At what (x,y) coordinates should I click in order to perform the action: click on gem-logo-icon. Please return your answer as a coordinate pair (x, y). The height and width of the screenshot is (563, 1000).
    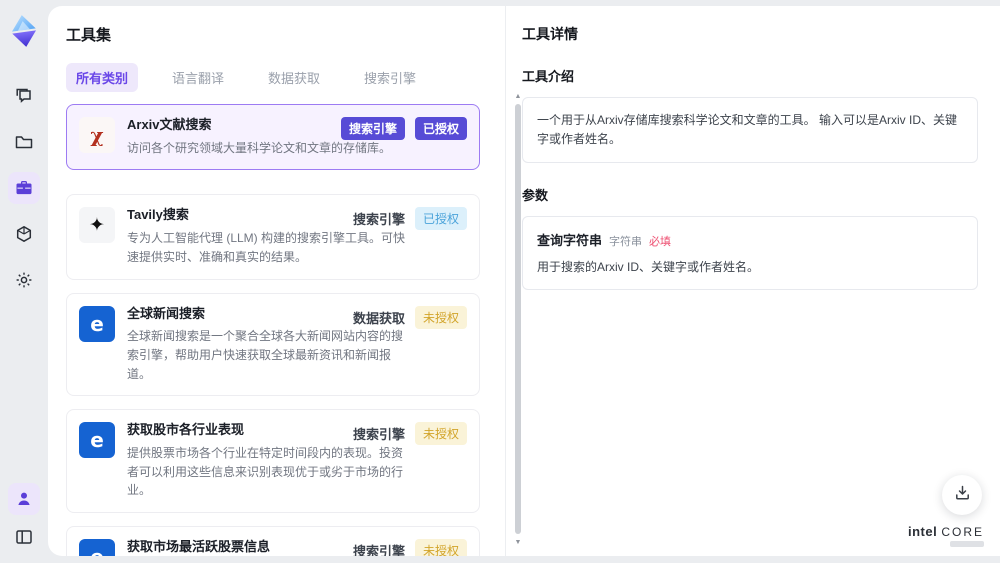
    Looking at the image, I should click on (24, 31).